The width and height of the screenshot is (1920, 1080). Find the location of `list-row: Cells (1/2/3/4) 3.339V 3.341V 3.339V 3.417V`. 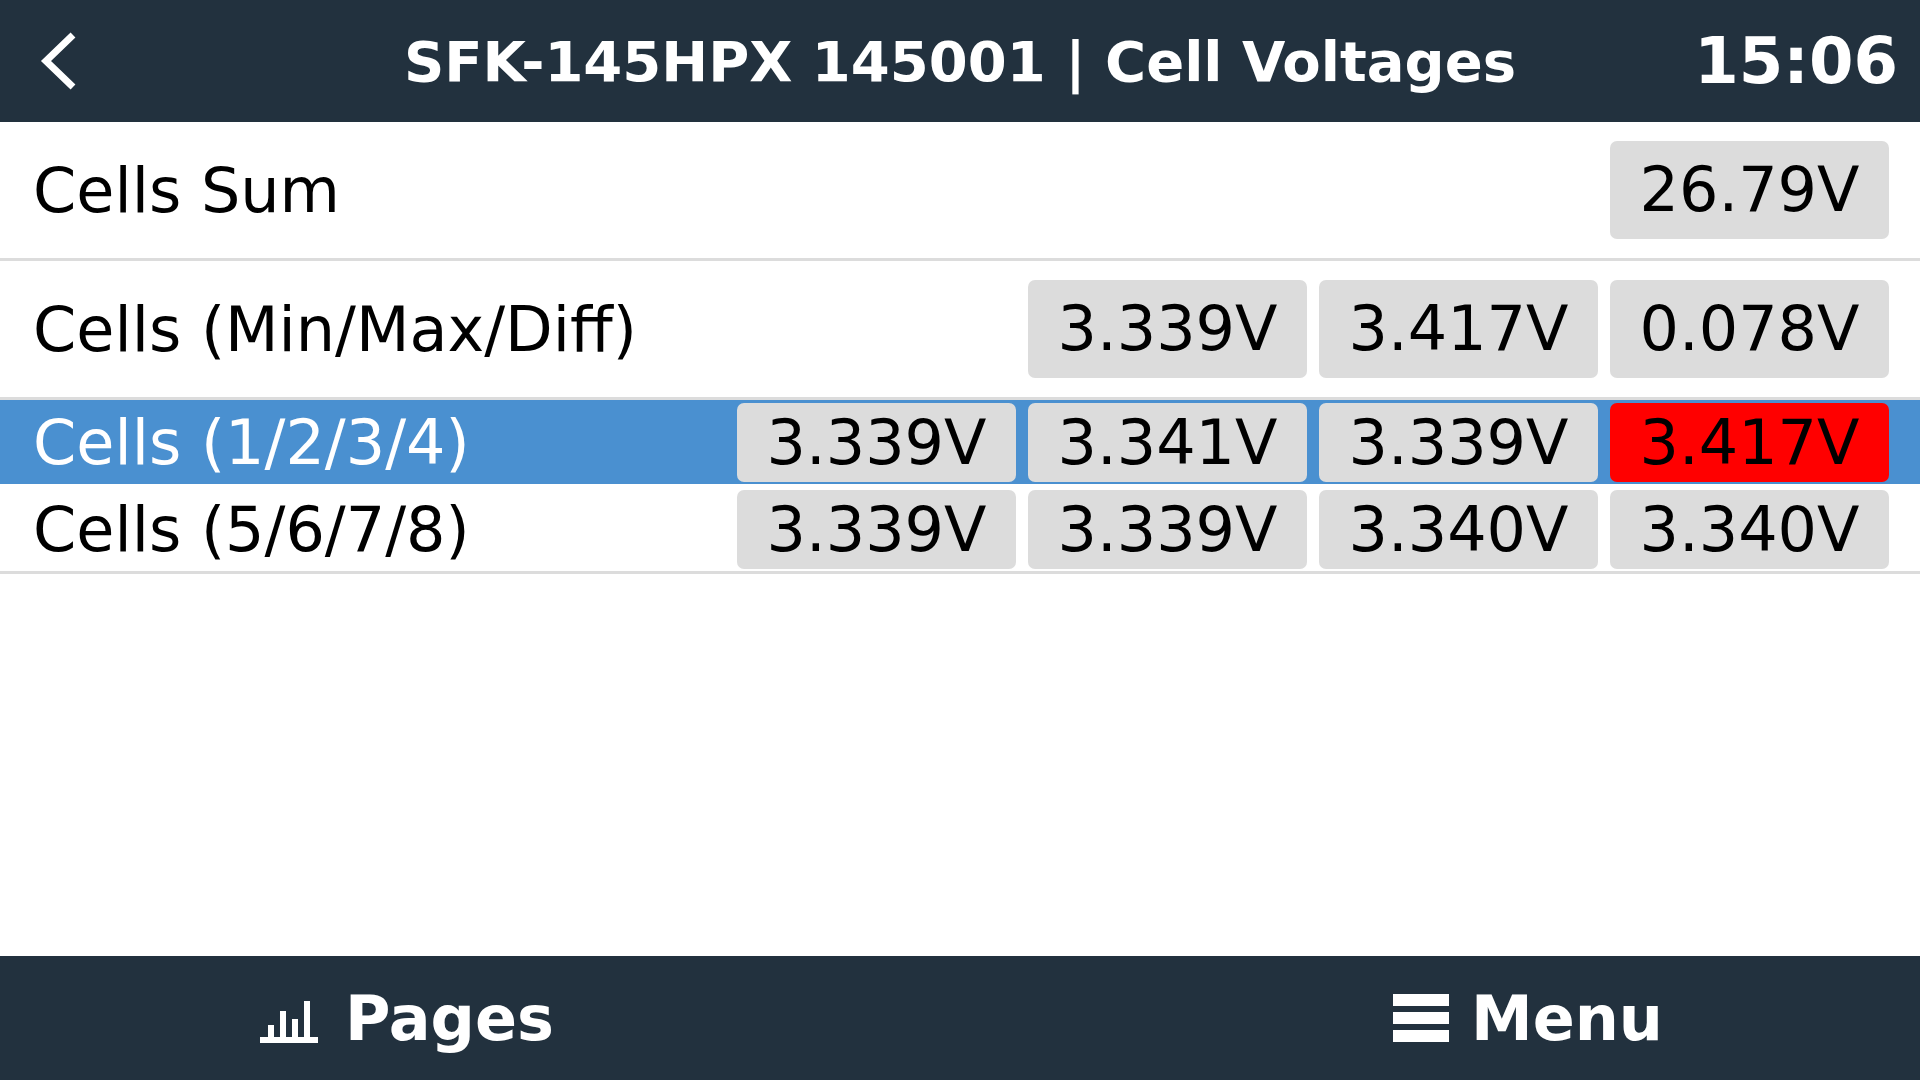

list-row: Cells (1/2/3/4) 3.339V 3.341V 3.339V 3.417V is located at coordinates (960, 443).